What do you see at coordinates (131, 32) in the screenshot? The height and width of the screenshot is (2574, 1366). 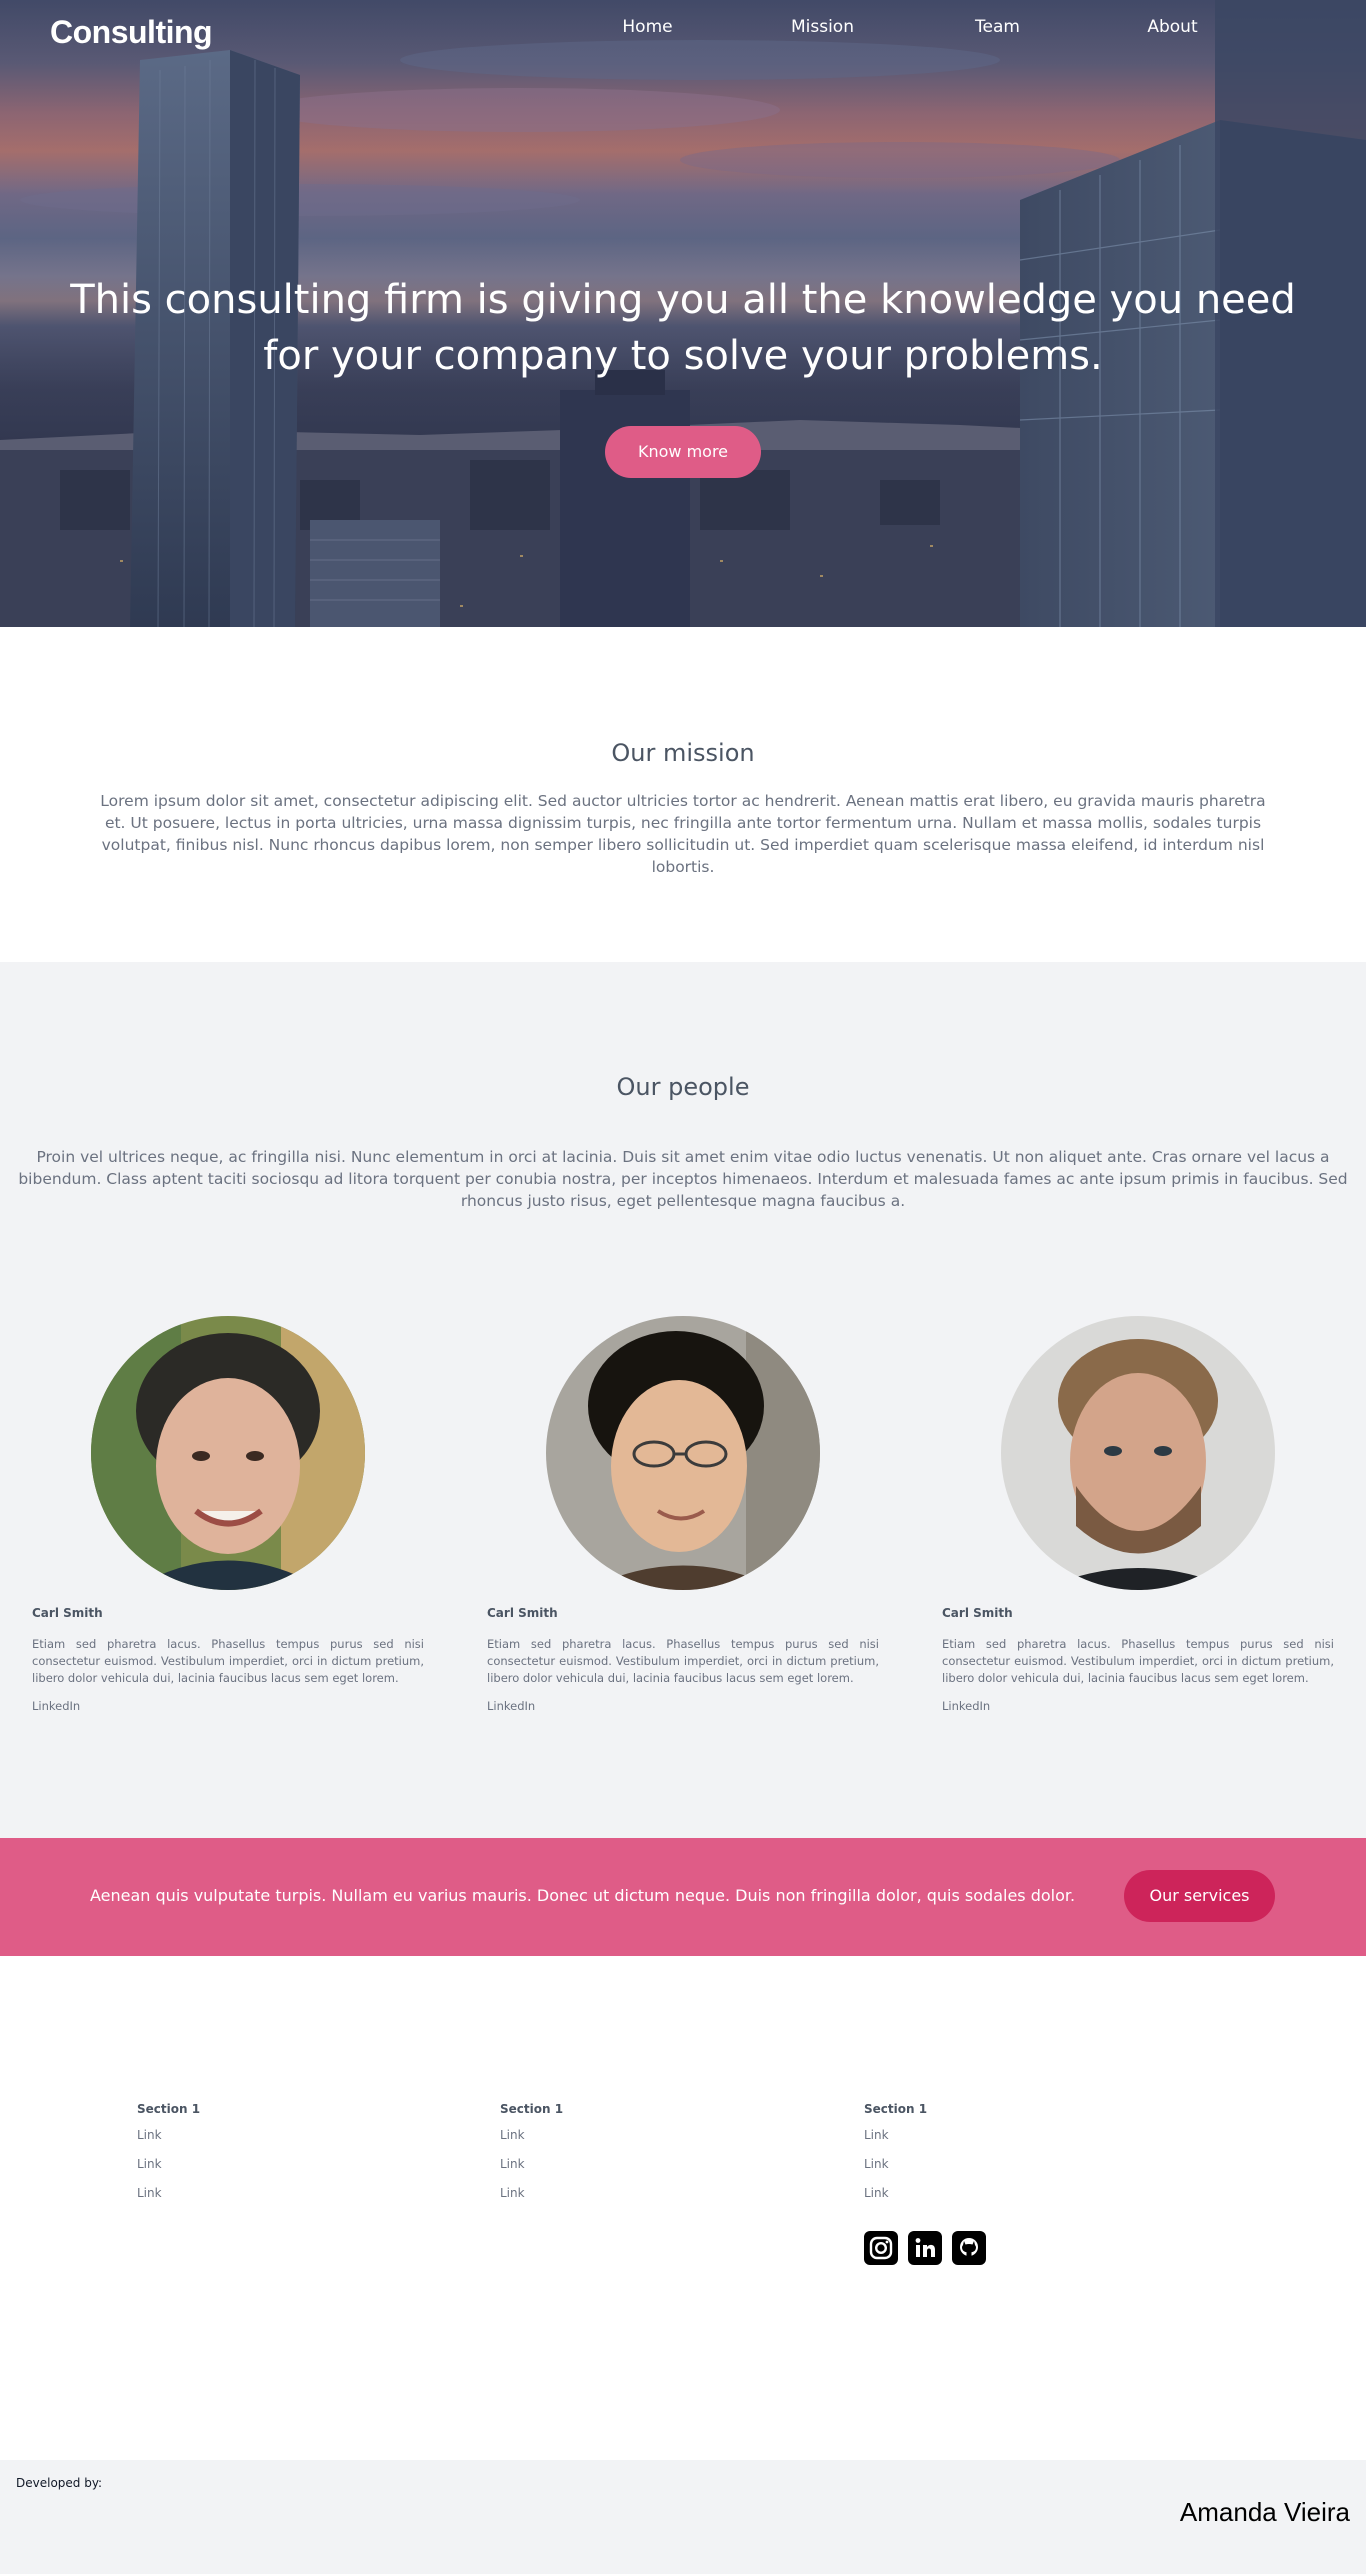 I see `site-logo: Consulting` at bounding box center [131, 32].